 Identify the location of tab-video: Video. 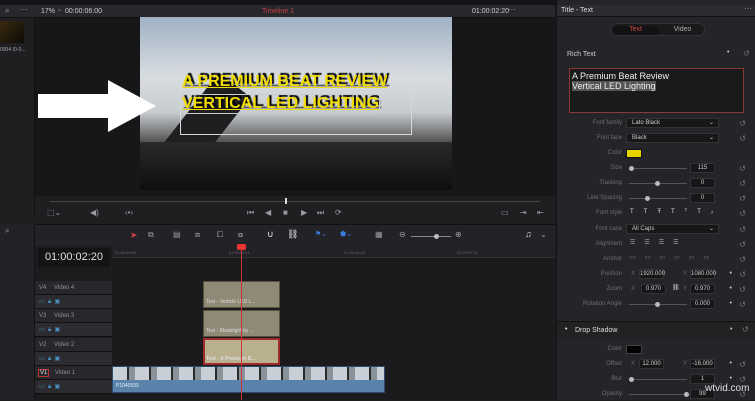
(682, 29).